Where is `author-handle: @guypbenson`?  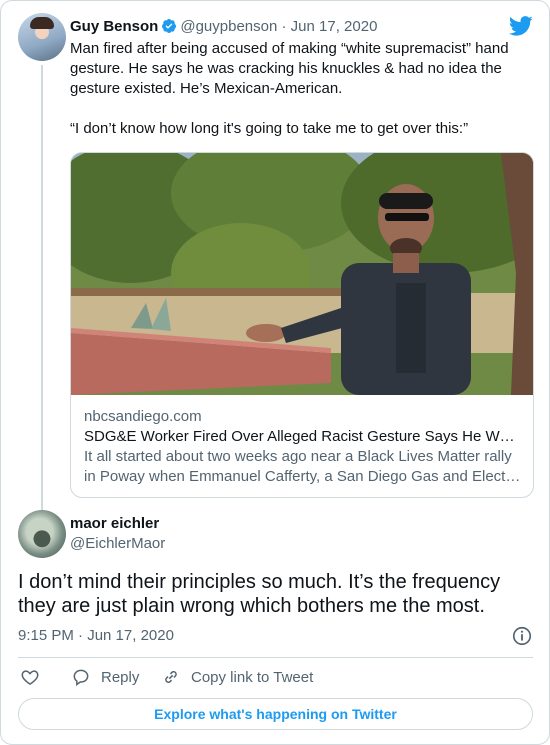 author-handle: @guypbenson is located at coordinates (228, 26).